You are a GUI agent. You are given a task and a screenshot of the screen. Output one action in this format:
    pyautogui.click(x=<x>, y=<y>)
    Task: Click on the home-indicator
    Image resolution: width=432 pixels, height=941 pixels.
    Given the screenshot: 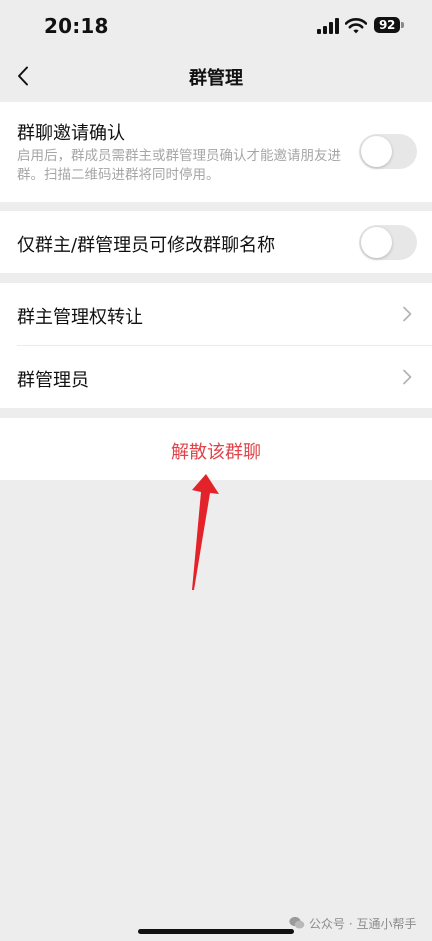 What is the action you would take?
    pyautogui.click(x=216, y=931)
    